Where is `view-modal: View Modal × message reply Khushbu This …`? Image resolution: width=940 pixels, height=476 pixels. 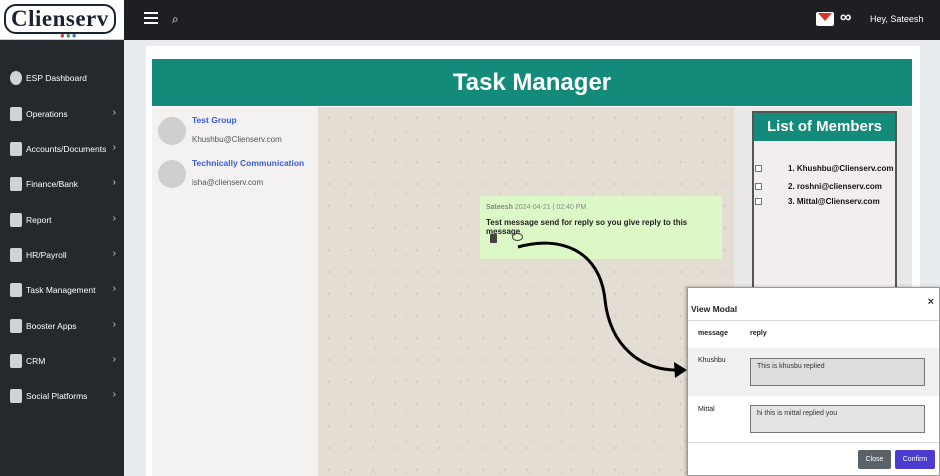 view-modal: View Modal × message reply Khushbu This … is located at coordinates (813, 381).